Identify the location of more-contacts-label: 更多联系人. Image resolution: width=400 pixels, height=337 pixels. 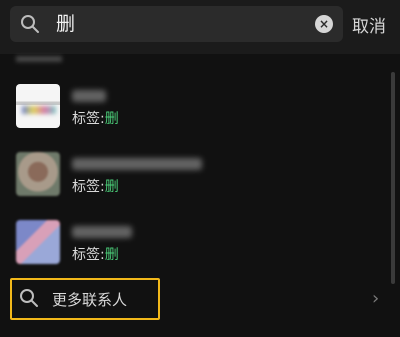
(90, 300).